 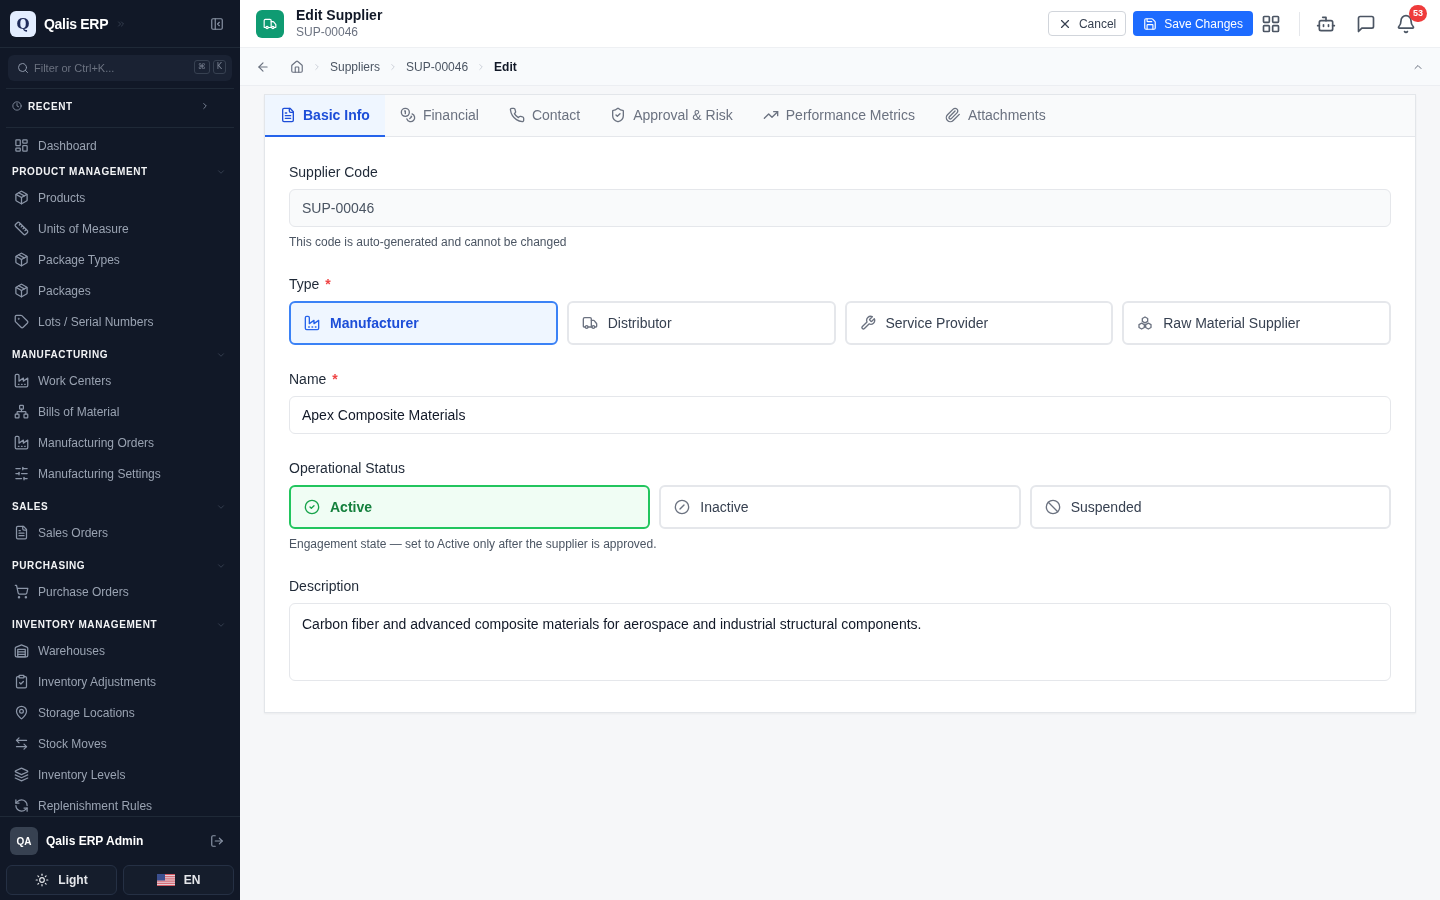 What do you see at coordinates (995, 116) in the screenshot?
I see `tab: Attachments` at bounding box center [995, 116].